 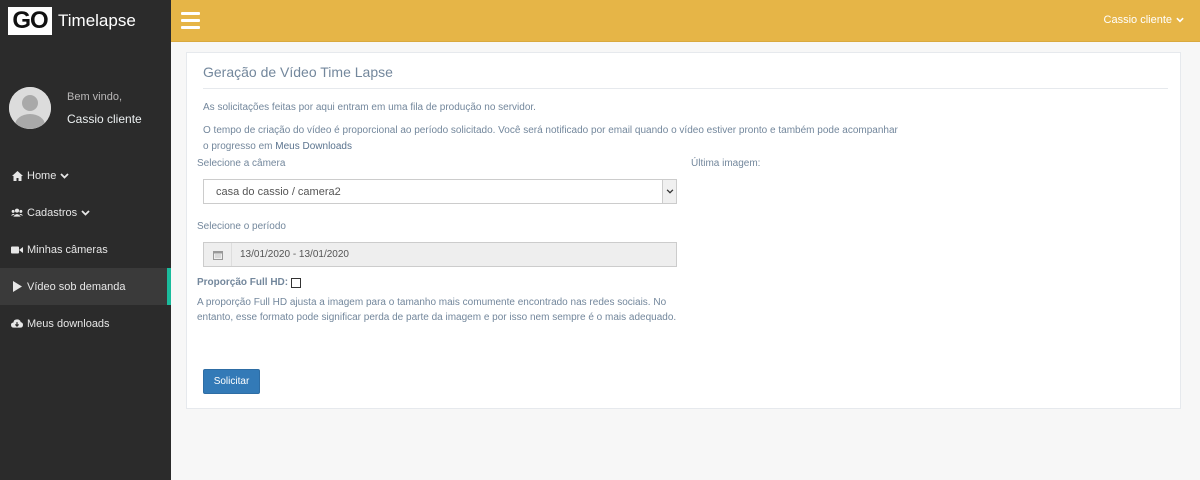 What do you see at coordinates (85, 175) in the screenshot?
I see `sidebar-item-home: Home` at bounding box center [85, 175].